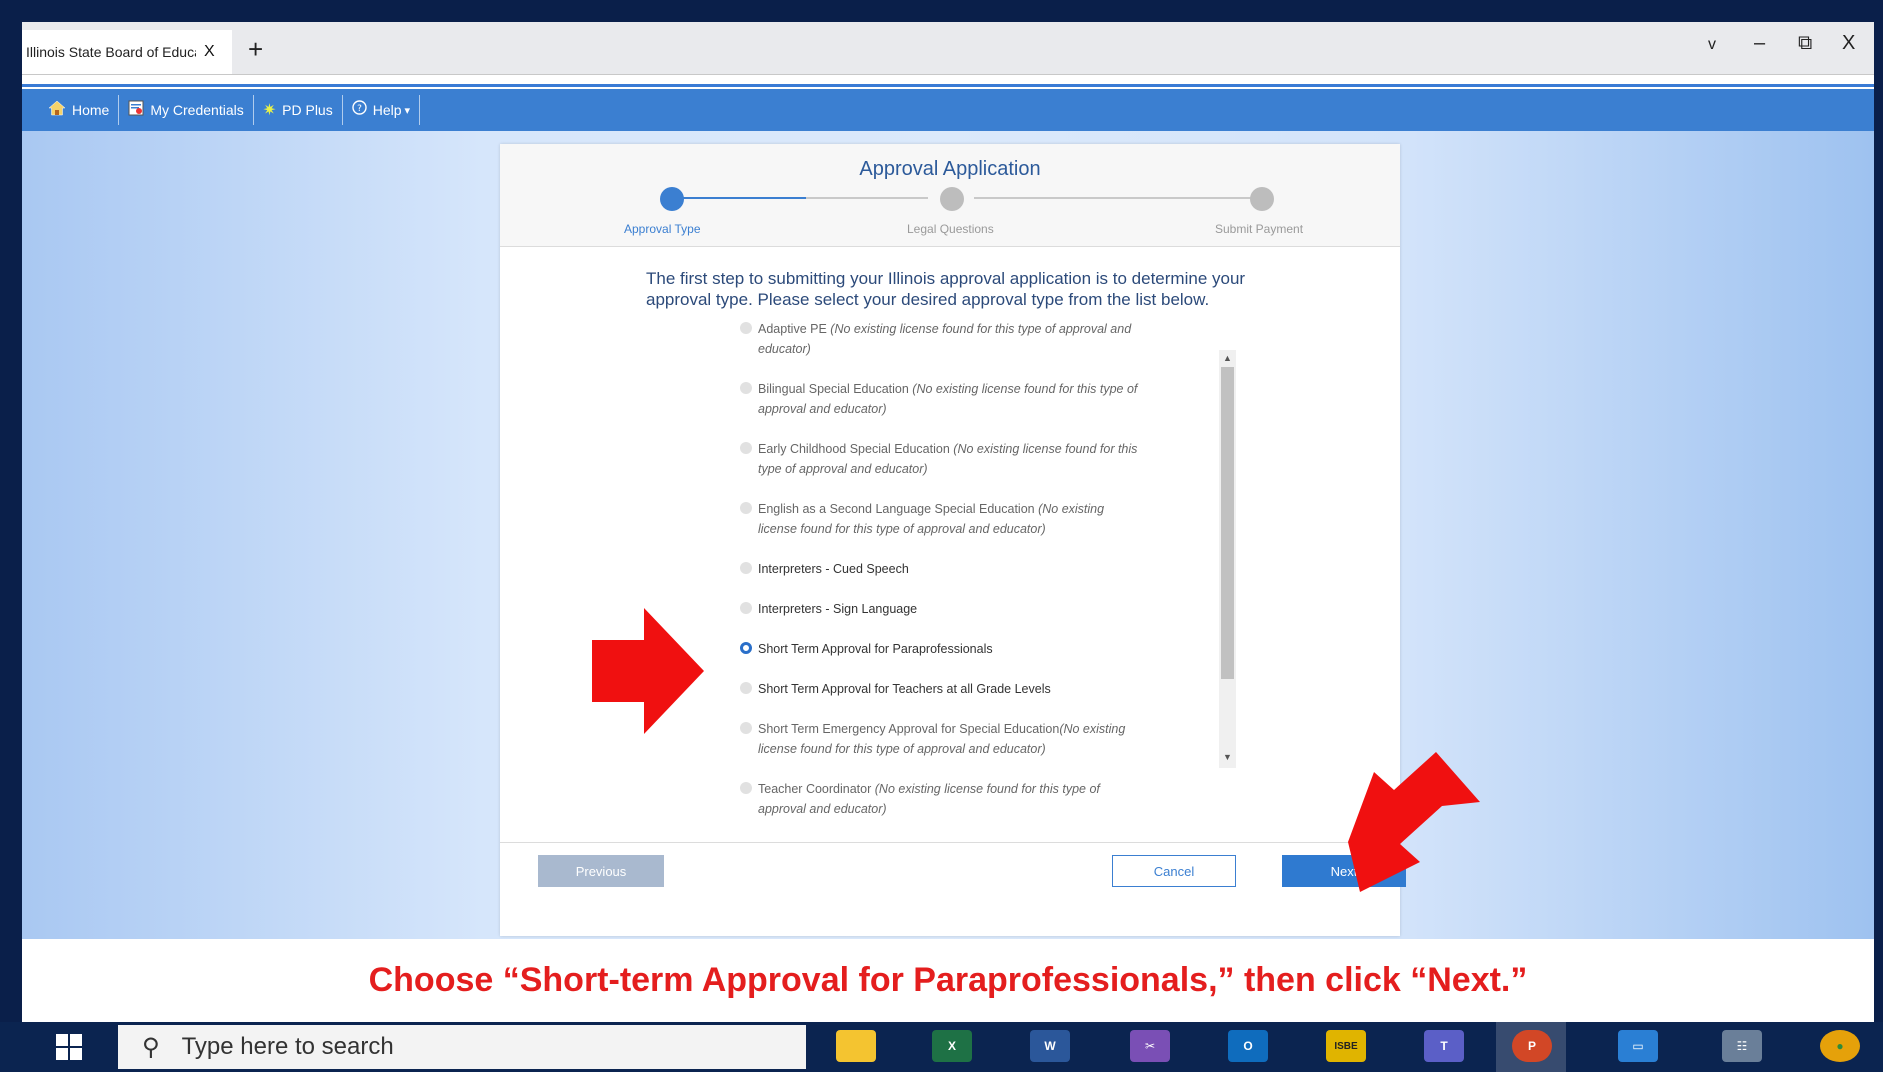 Image resolution: width=1883 pixels, height=1072 pixels. I want to click on credentials-icon, so click(136, 110).